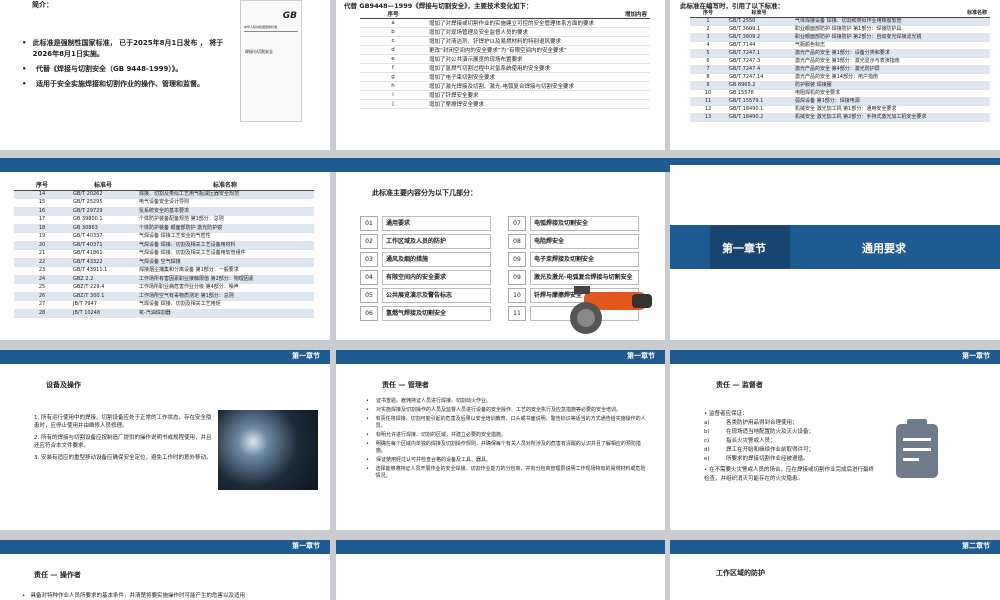 The image size is (1000, 600). Describe the element at coordinates (976, 546) in the screenshot. I see `band-chapter-label: 第二章节` at that location.